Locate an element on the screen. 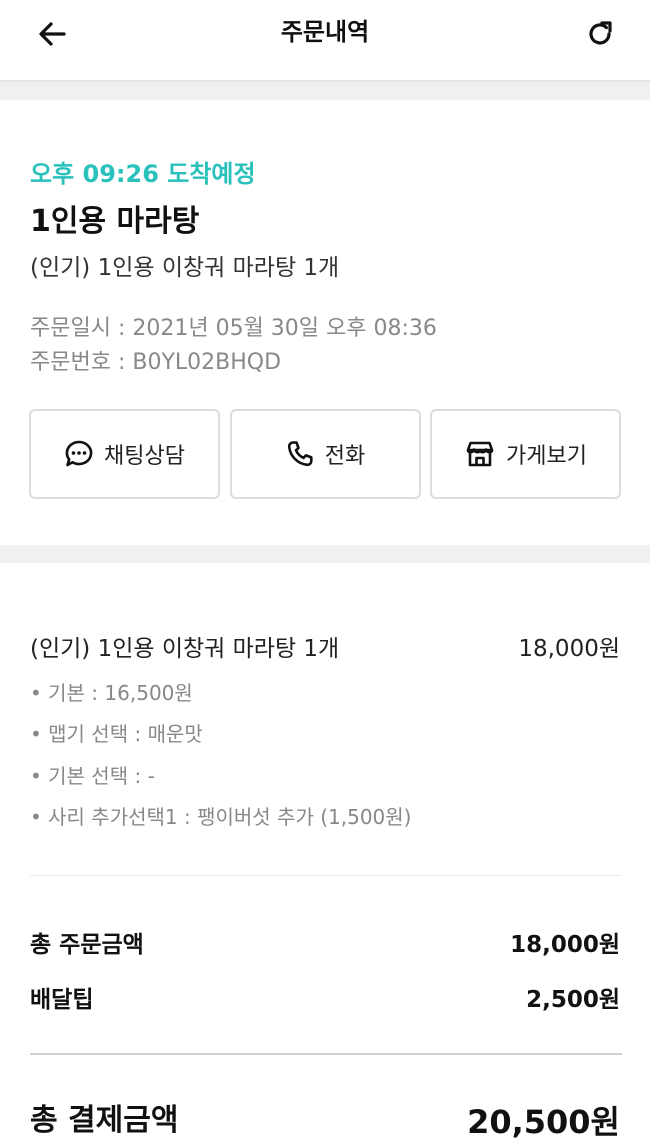  chat-button: 채팅상담 is located at coordinates (124, 454).